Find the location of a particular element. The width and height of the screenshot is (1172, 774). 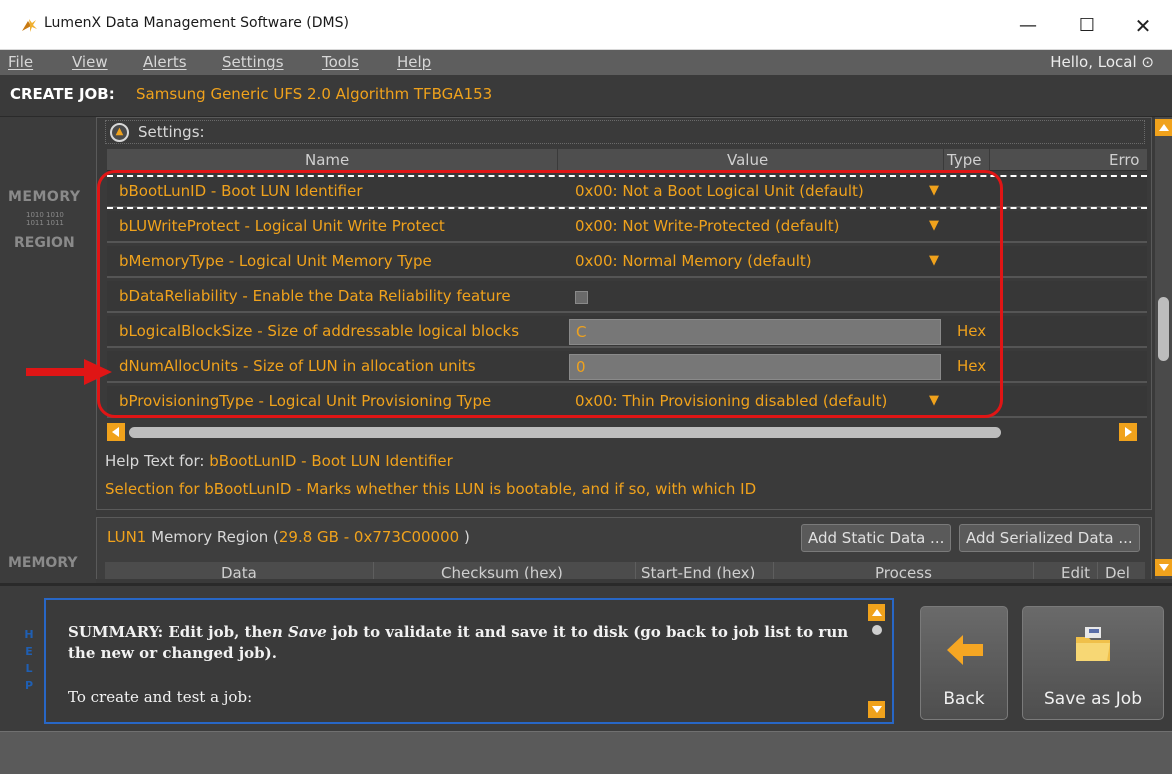

summary-scroll-down-icon is located at coordinates (876, 709).